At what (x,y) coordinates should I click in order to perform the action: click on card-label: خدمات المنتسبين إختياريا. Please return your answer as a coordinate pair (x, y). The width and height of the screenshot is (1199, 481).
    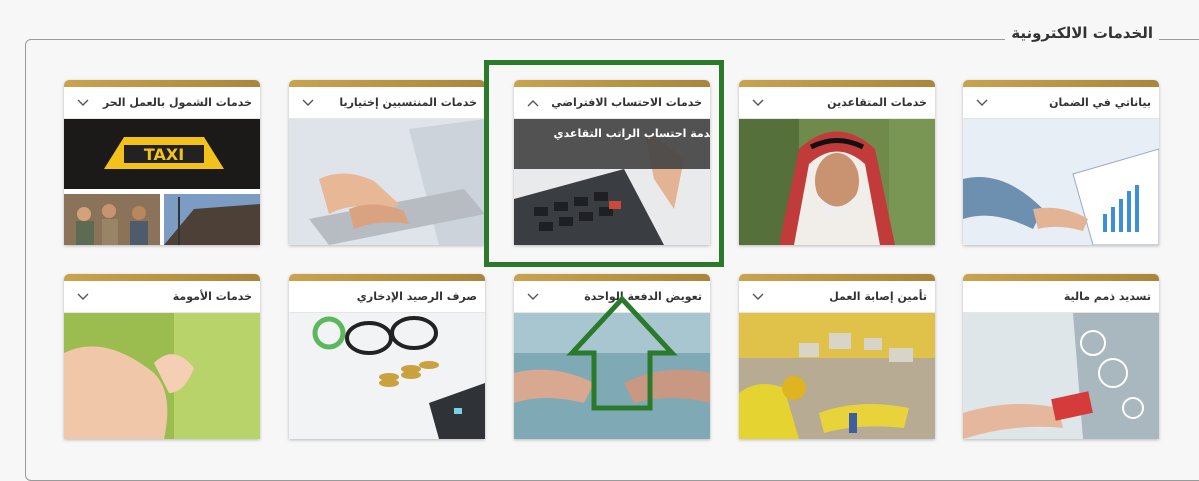
    Looking at the image, I should click on (408, 102).